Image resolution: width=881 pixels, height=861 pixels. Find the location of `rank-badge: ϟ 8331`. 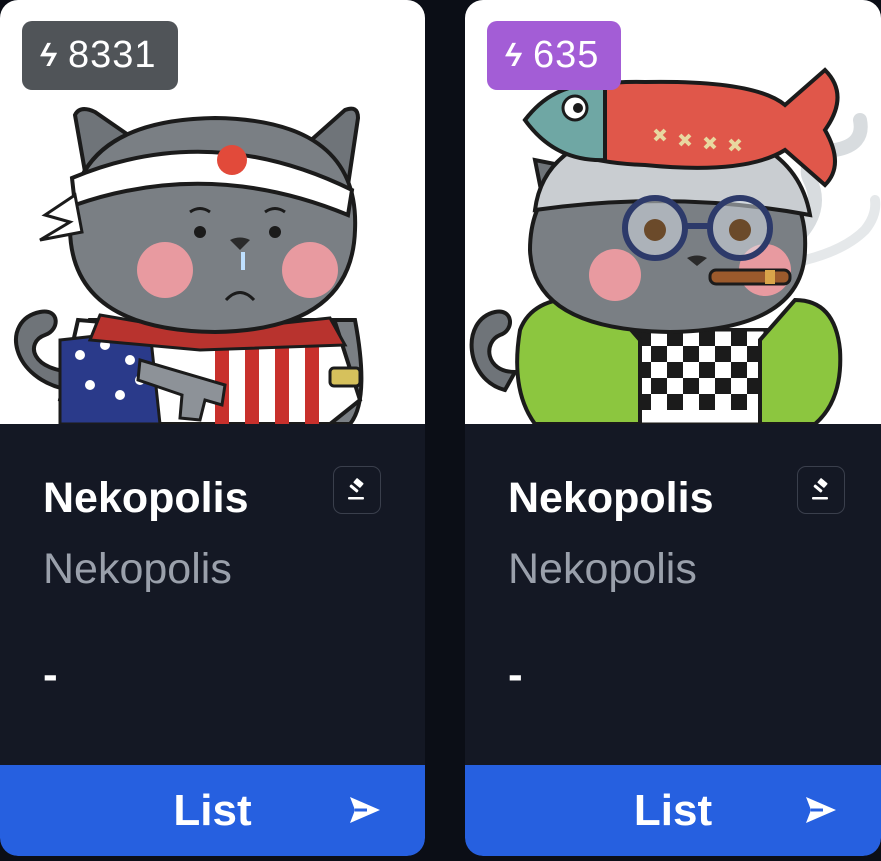

rank-badge: ϟ 8331 is located at coordinates (100, 55).